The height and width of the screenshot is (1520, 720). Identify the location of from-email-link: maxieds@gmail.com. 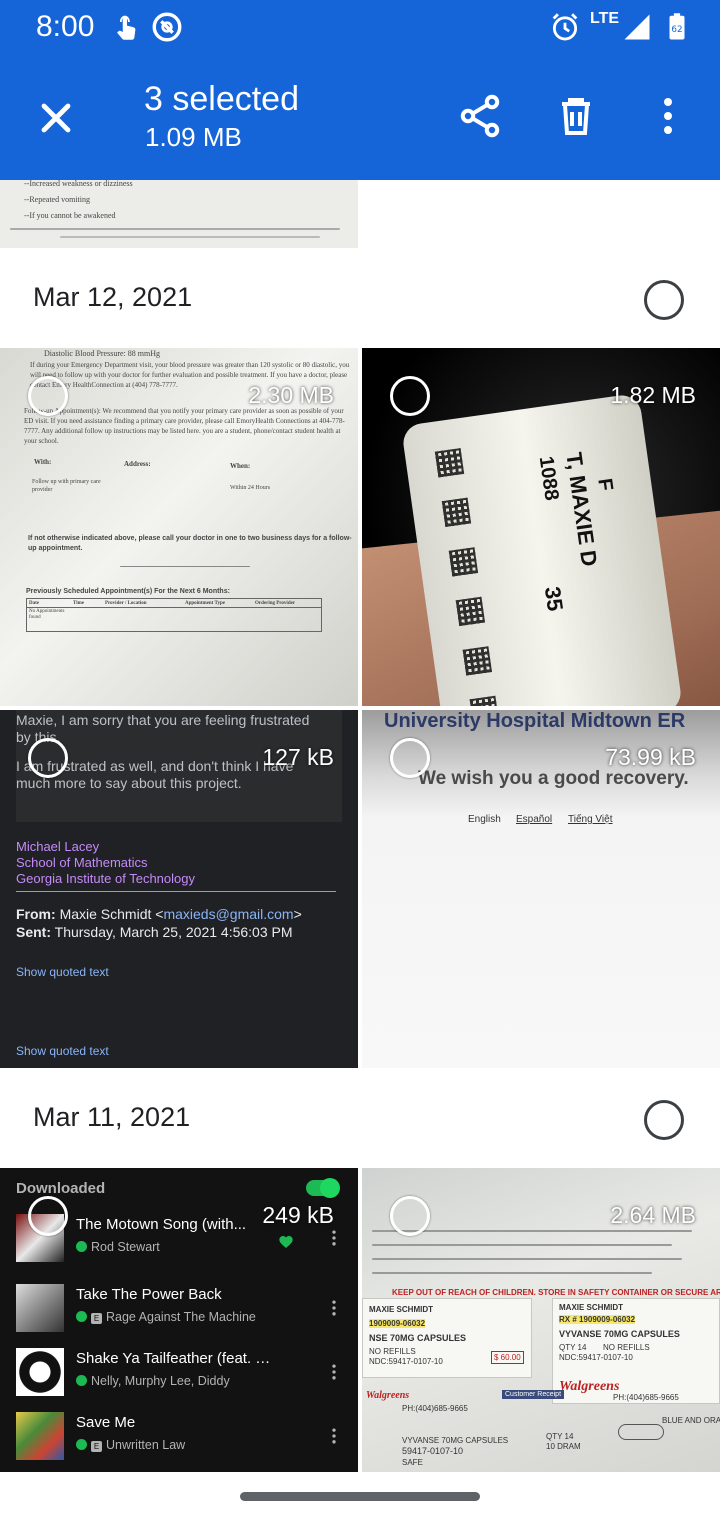
(228, 914).